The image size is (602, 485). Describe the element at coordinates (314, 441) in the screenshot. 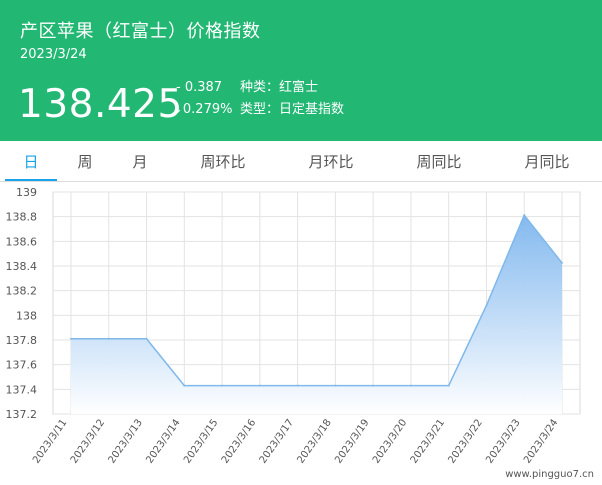

I see `x-tick-label: 2023/3/18` at that location.